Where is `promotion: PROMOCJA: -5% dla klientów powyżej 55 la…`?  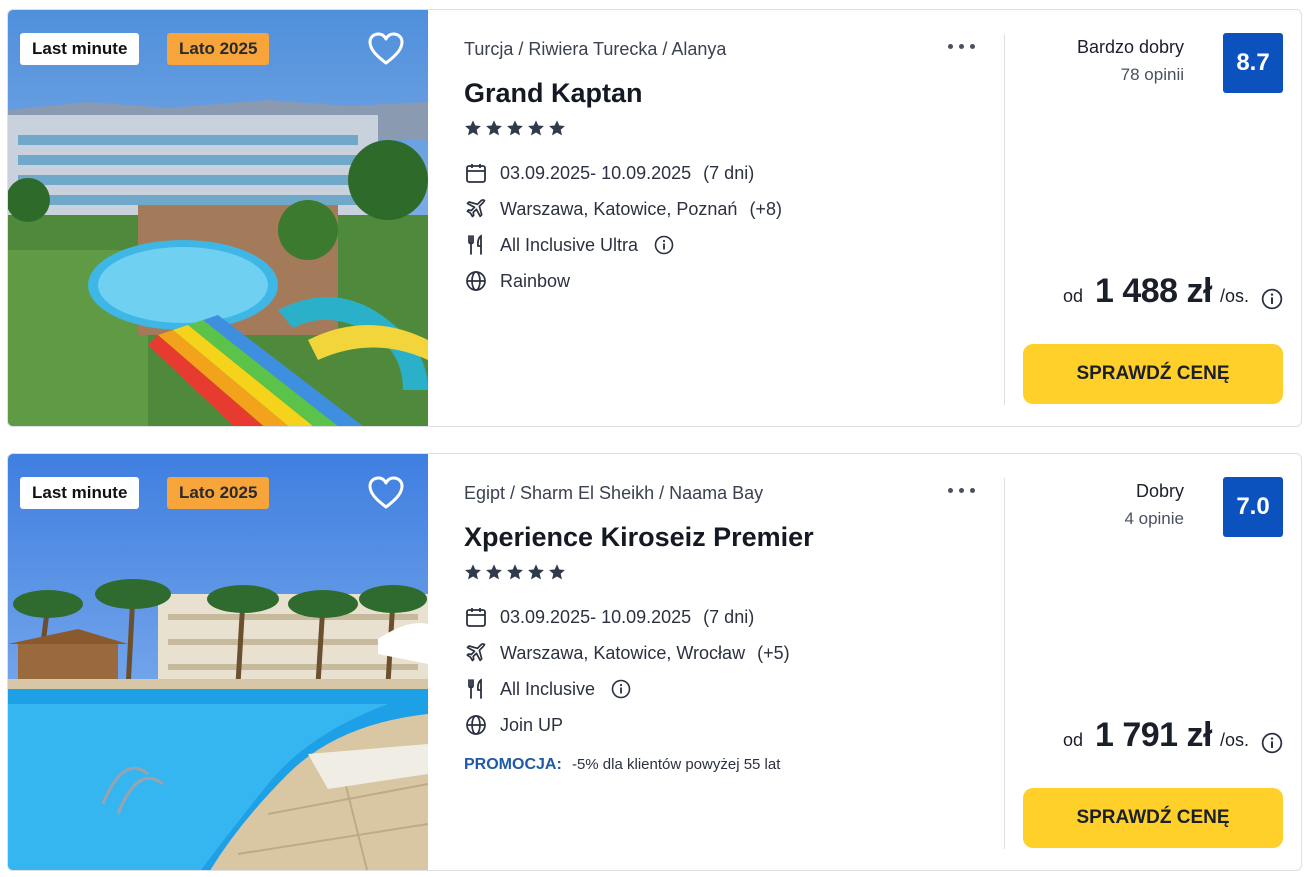 promotion: PROMOCJA: -5% dla klientów powyżej 55 la… is located at coordinates (622, 765).